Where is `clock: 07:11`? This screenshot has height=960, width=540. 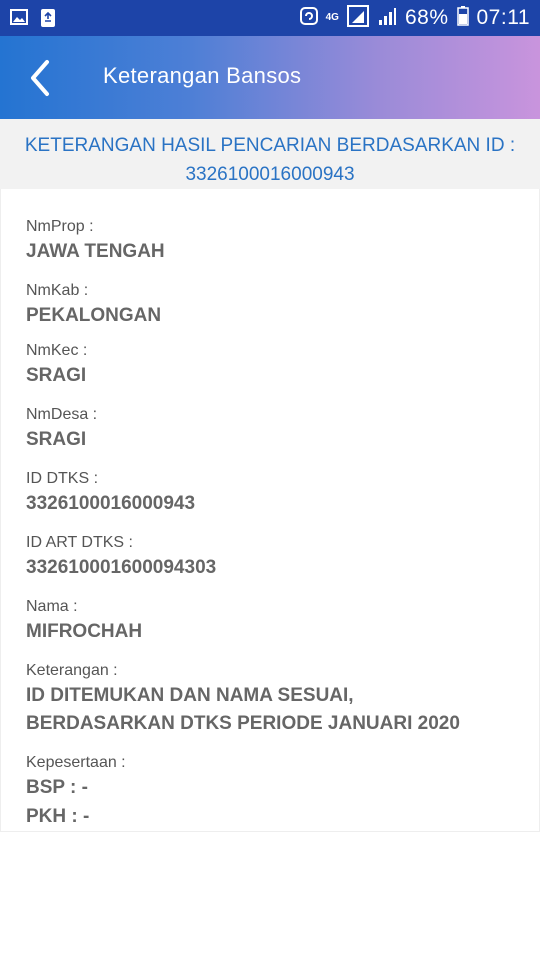 clock: 07:11 is located at coordinates (503, 17).